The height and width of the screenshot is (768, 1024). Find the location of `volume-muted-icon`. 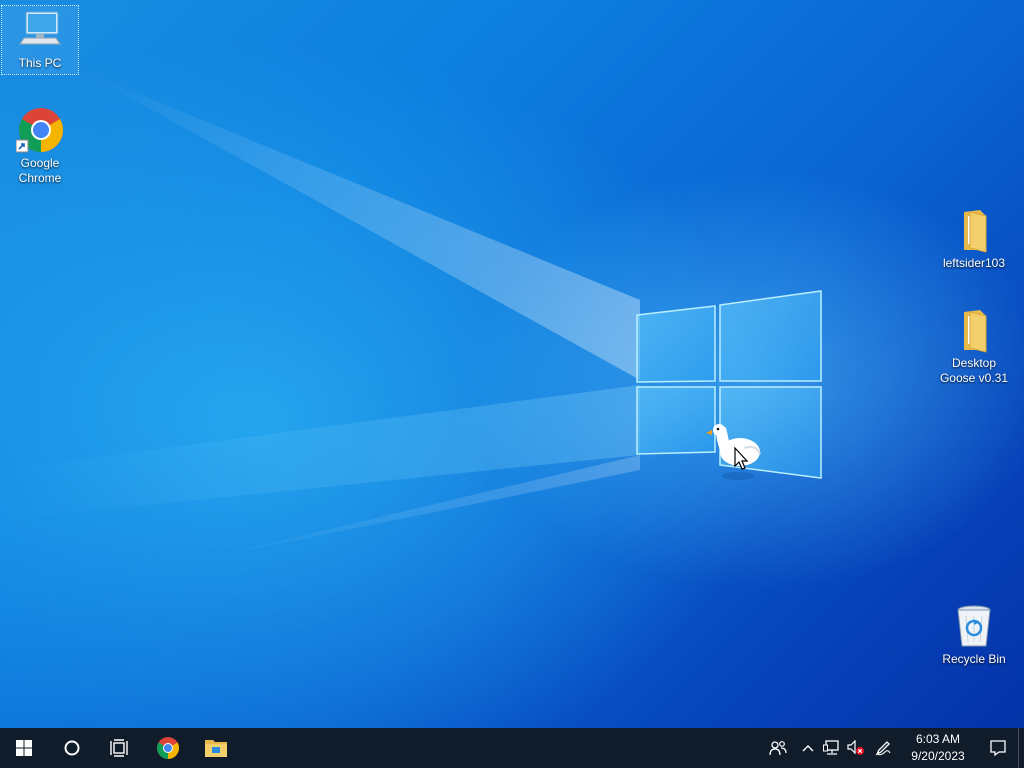

volume-muted-icon is located at coordinates (855, 747).